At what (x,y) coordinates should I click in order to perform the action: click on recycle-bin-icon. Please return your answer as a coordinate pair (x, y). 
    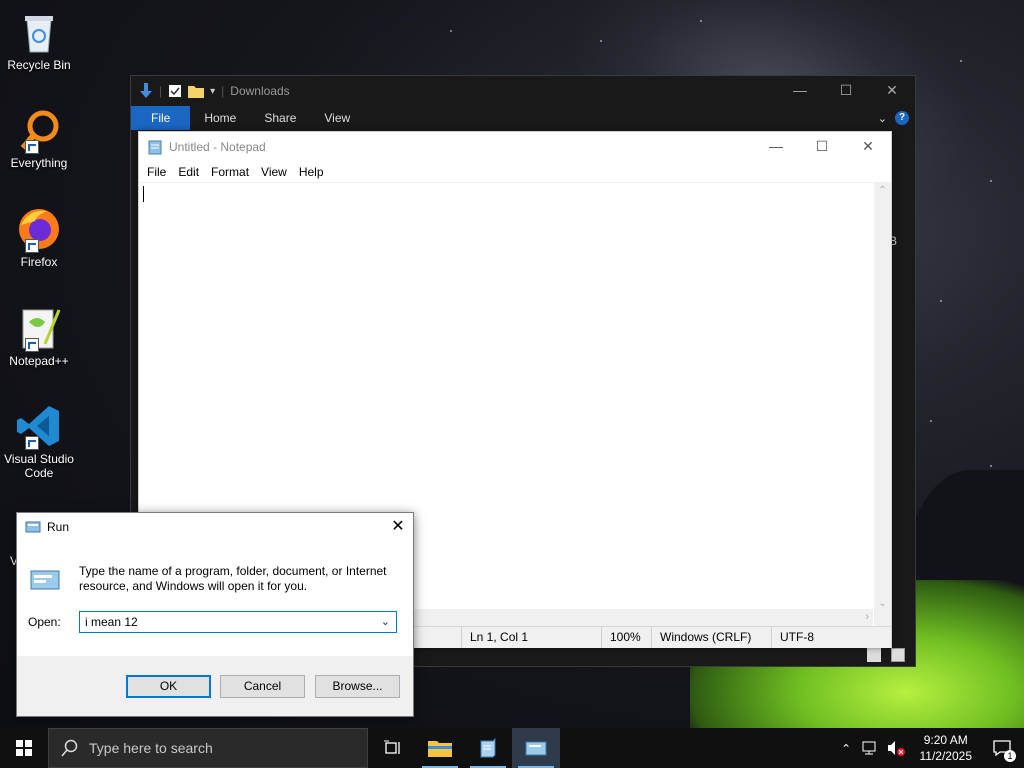
    Looking at the image, I should click on (39, 32).